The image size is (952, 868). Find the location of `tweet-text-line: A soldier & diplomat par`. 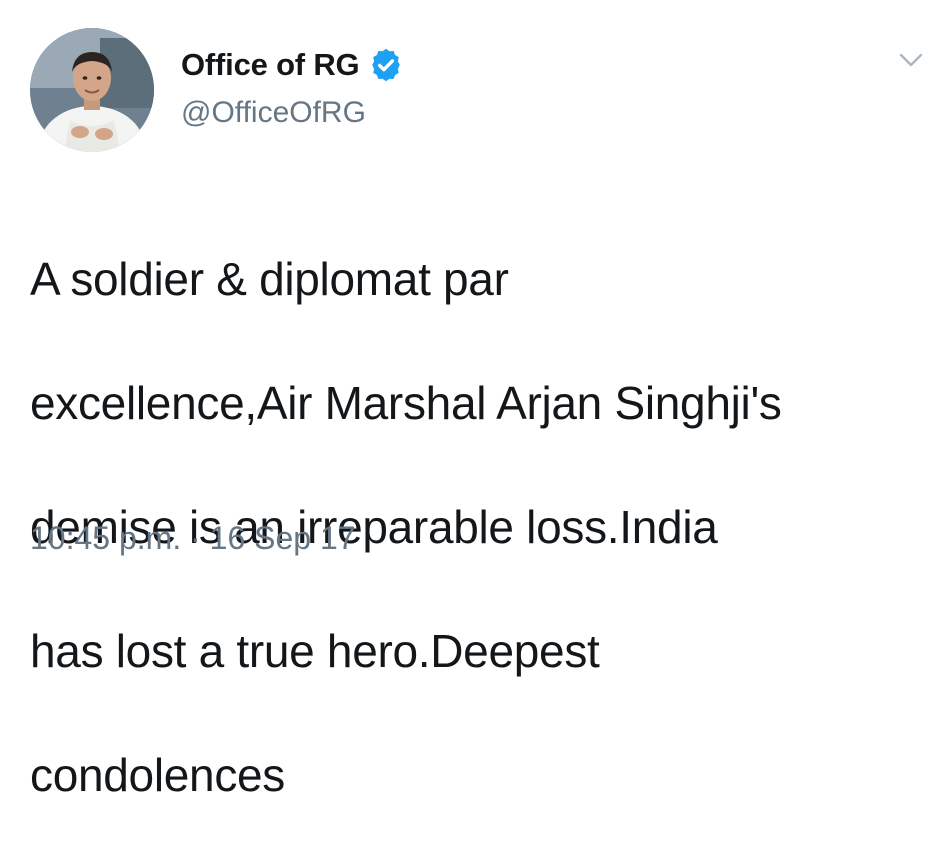

tweet-text-line: A soldier & diplomat par is located at coordinates (269, 279).